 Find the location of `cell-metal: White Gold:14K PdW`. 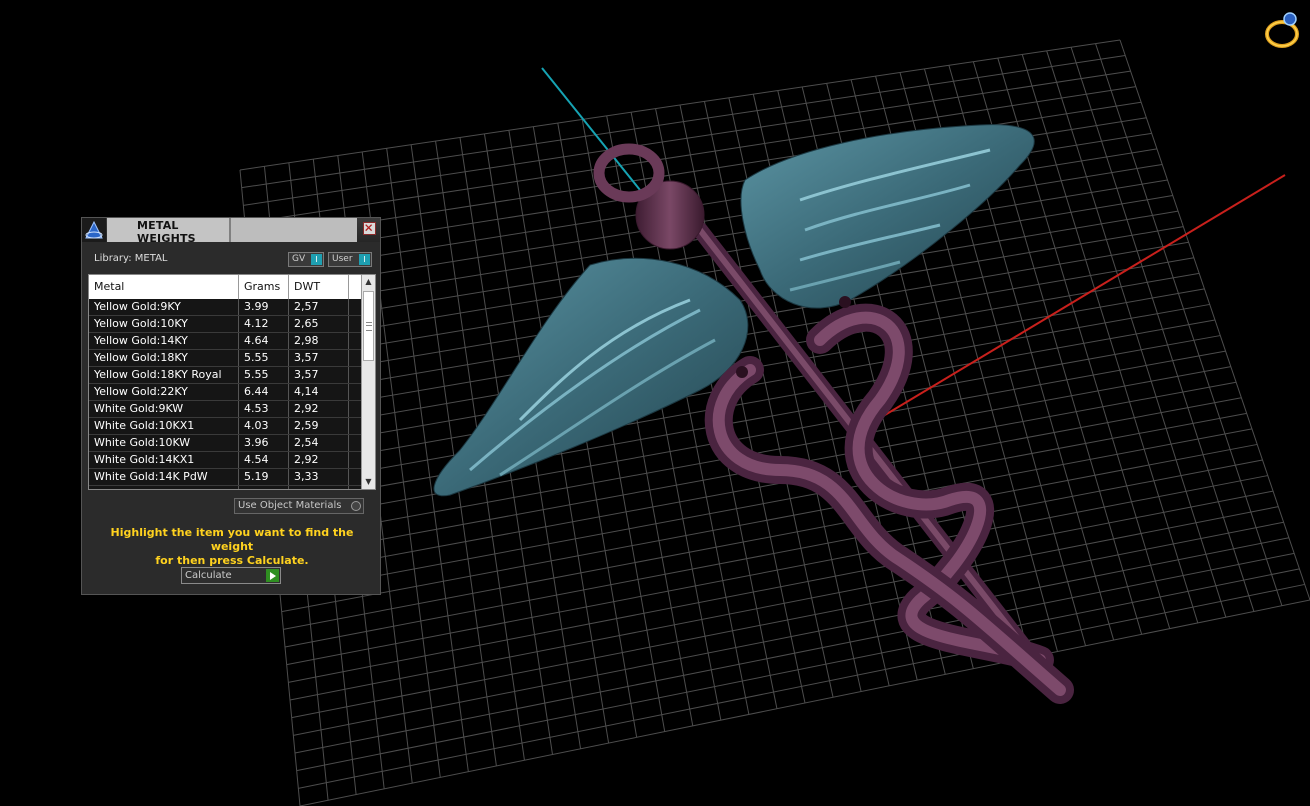

cell-metal: White Gold:14K PdW is located at coordinates (164, 477).